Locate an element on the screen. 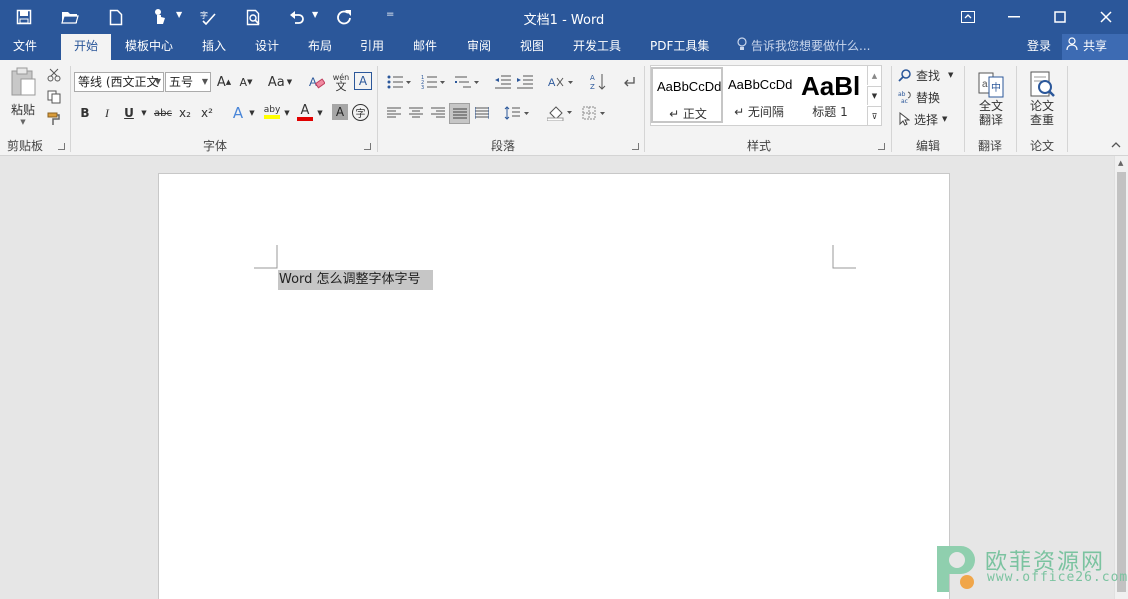 This screenshot has width=1128, height=599. svg-text: ab is located at coordinates (902, 94).